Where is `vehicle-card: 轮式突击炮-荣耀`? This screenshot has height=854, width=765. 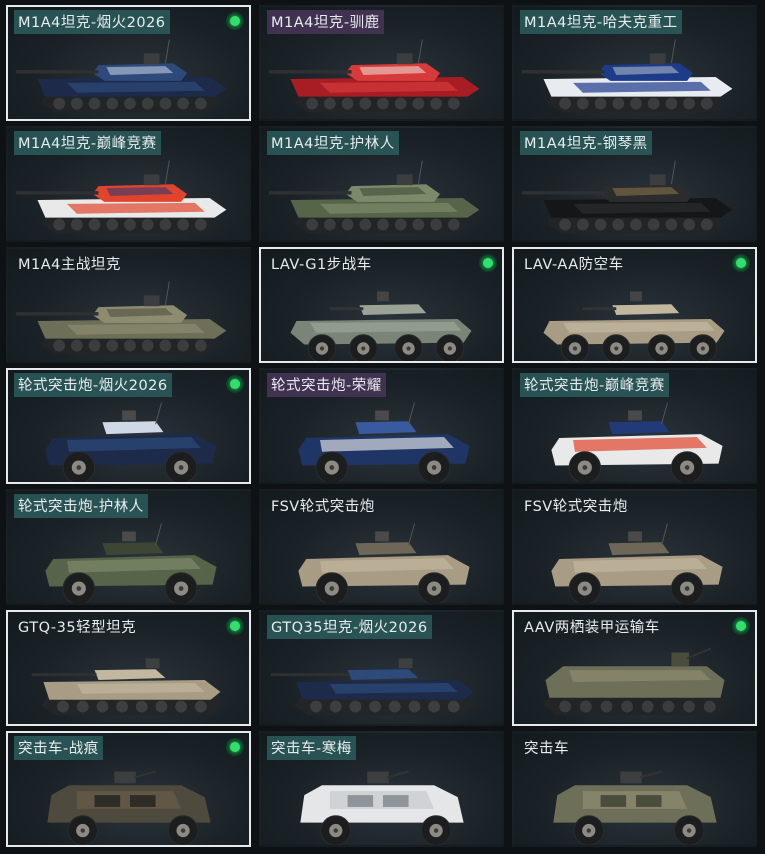
vehicle-card: 轮式突击炮-荣耀 is located at coordinates (381, 426).